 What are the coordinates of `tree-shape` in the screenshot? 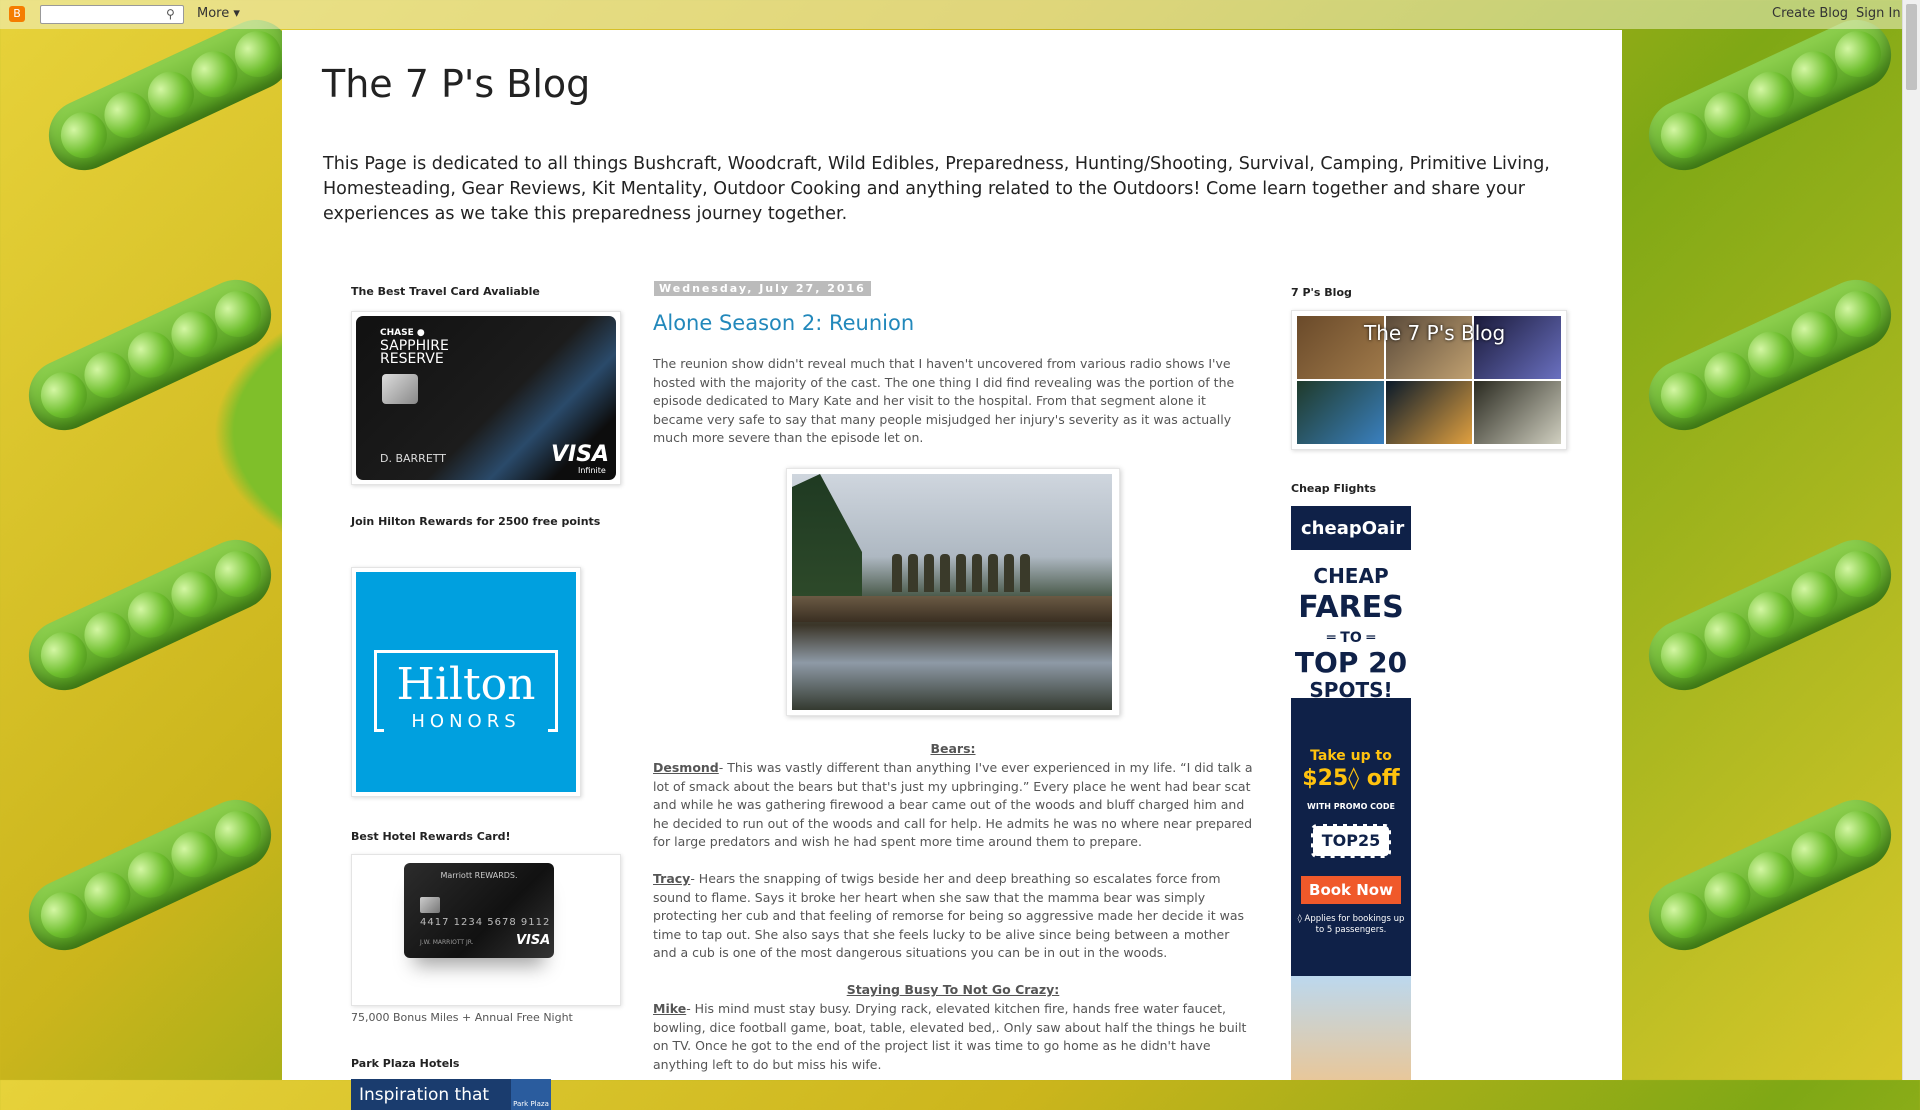 It's located at (827, 539).